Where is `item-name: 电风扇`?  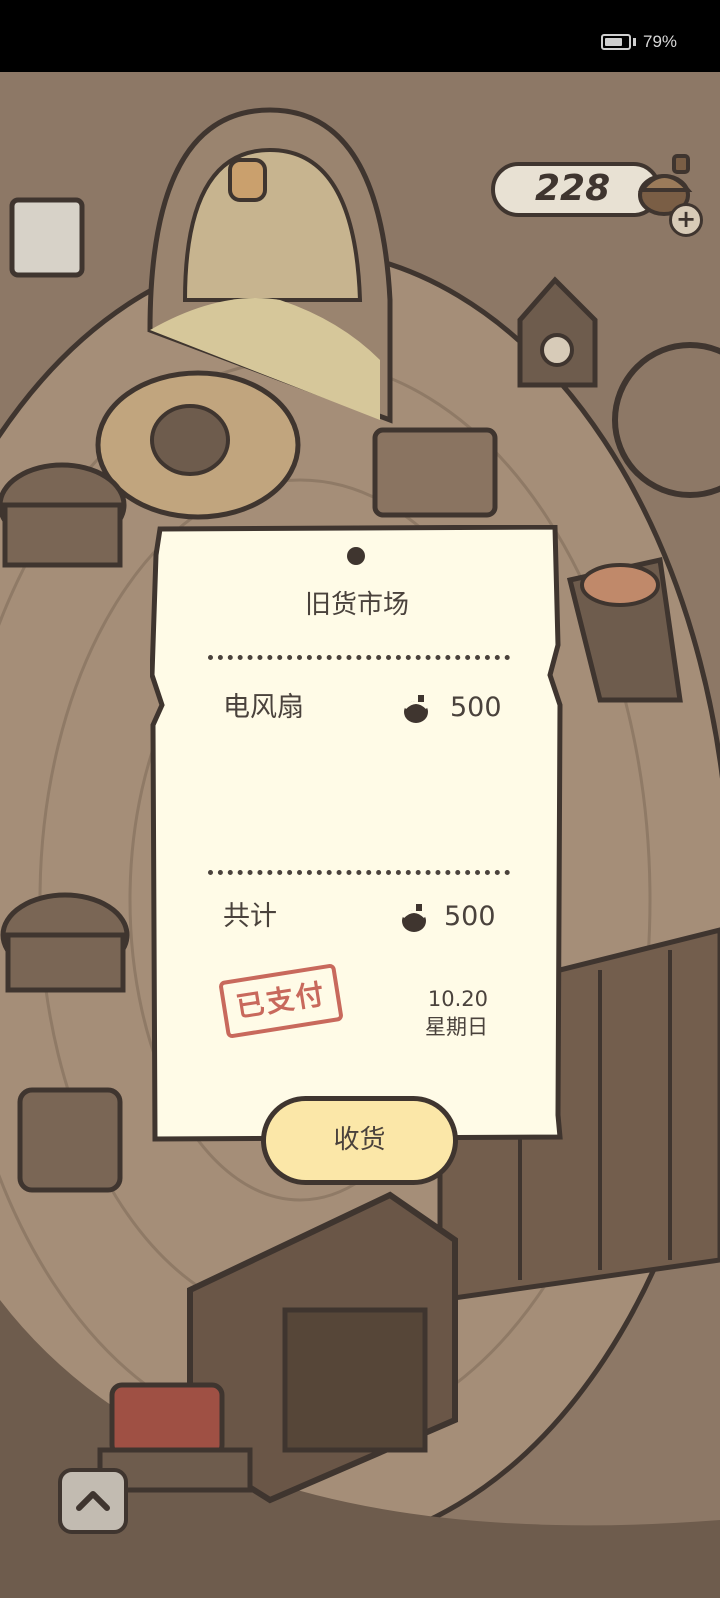 item-name: 电风扇 is located at coordinates (263, 707).